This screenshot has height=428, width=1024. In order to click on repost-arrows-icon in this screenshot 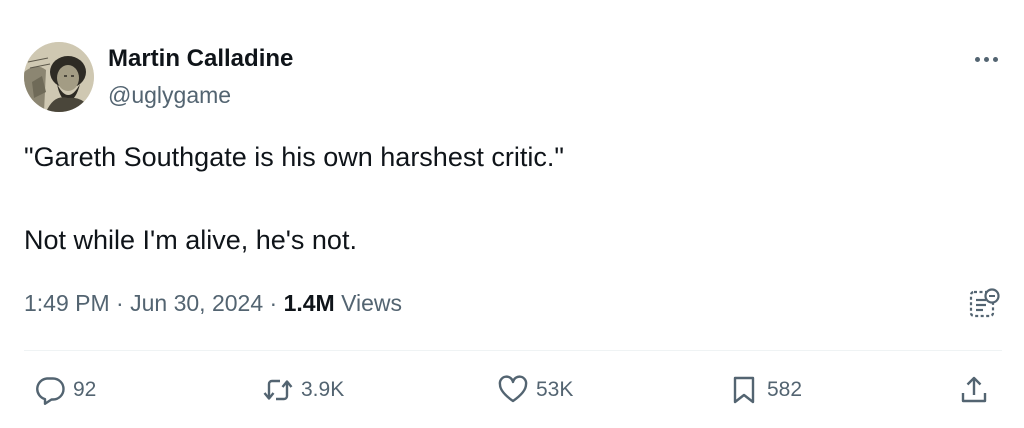, I will do `click(278, 390)`.